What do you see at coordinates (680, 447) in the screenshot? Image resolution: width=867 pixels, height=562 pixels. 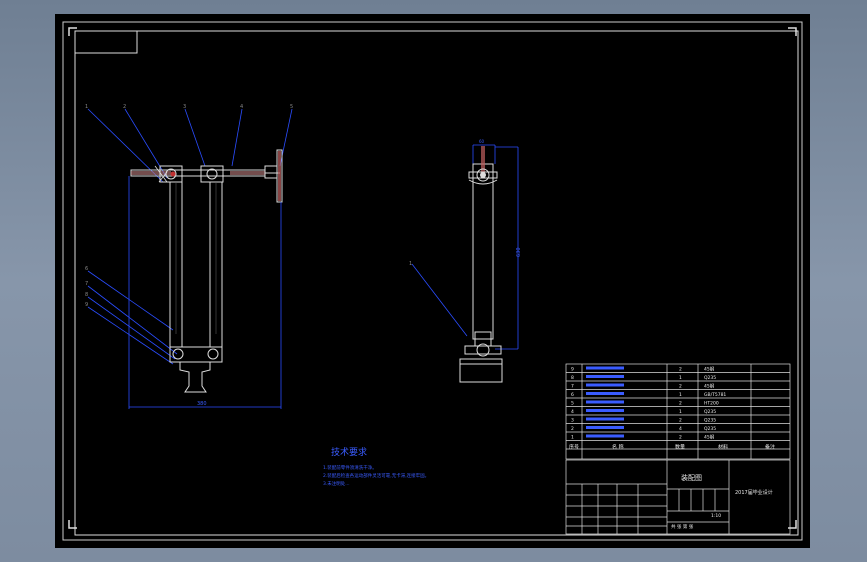 I see `bom-header-qty: 数量` at bounding box center [680, 447].